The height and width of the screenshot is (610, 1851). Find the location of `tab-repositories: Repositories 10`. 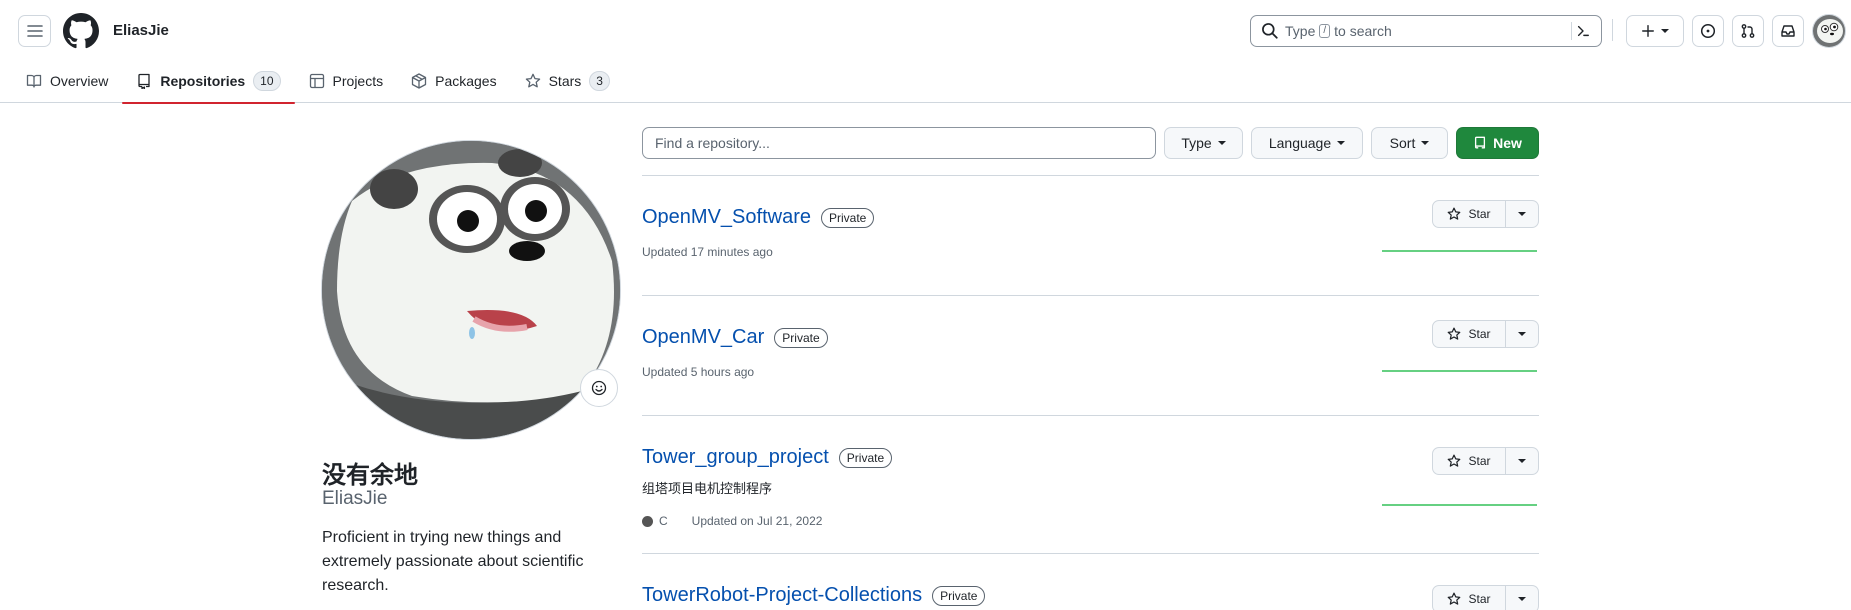

tab-repositories: Repositories 10 is located at coordinates (208, 81).